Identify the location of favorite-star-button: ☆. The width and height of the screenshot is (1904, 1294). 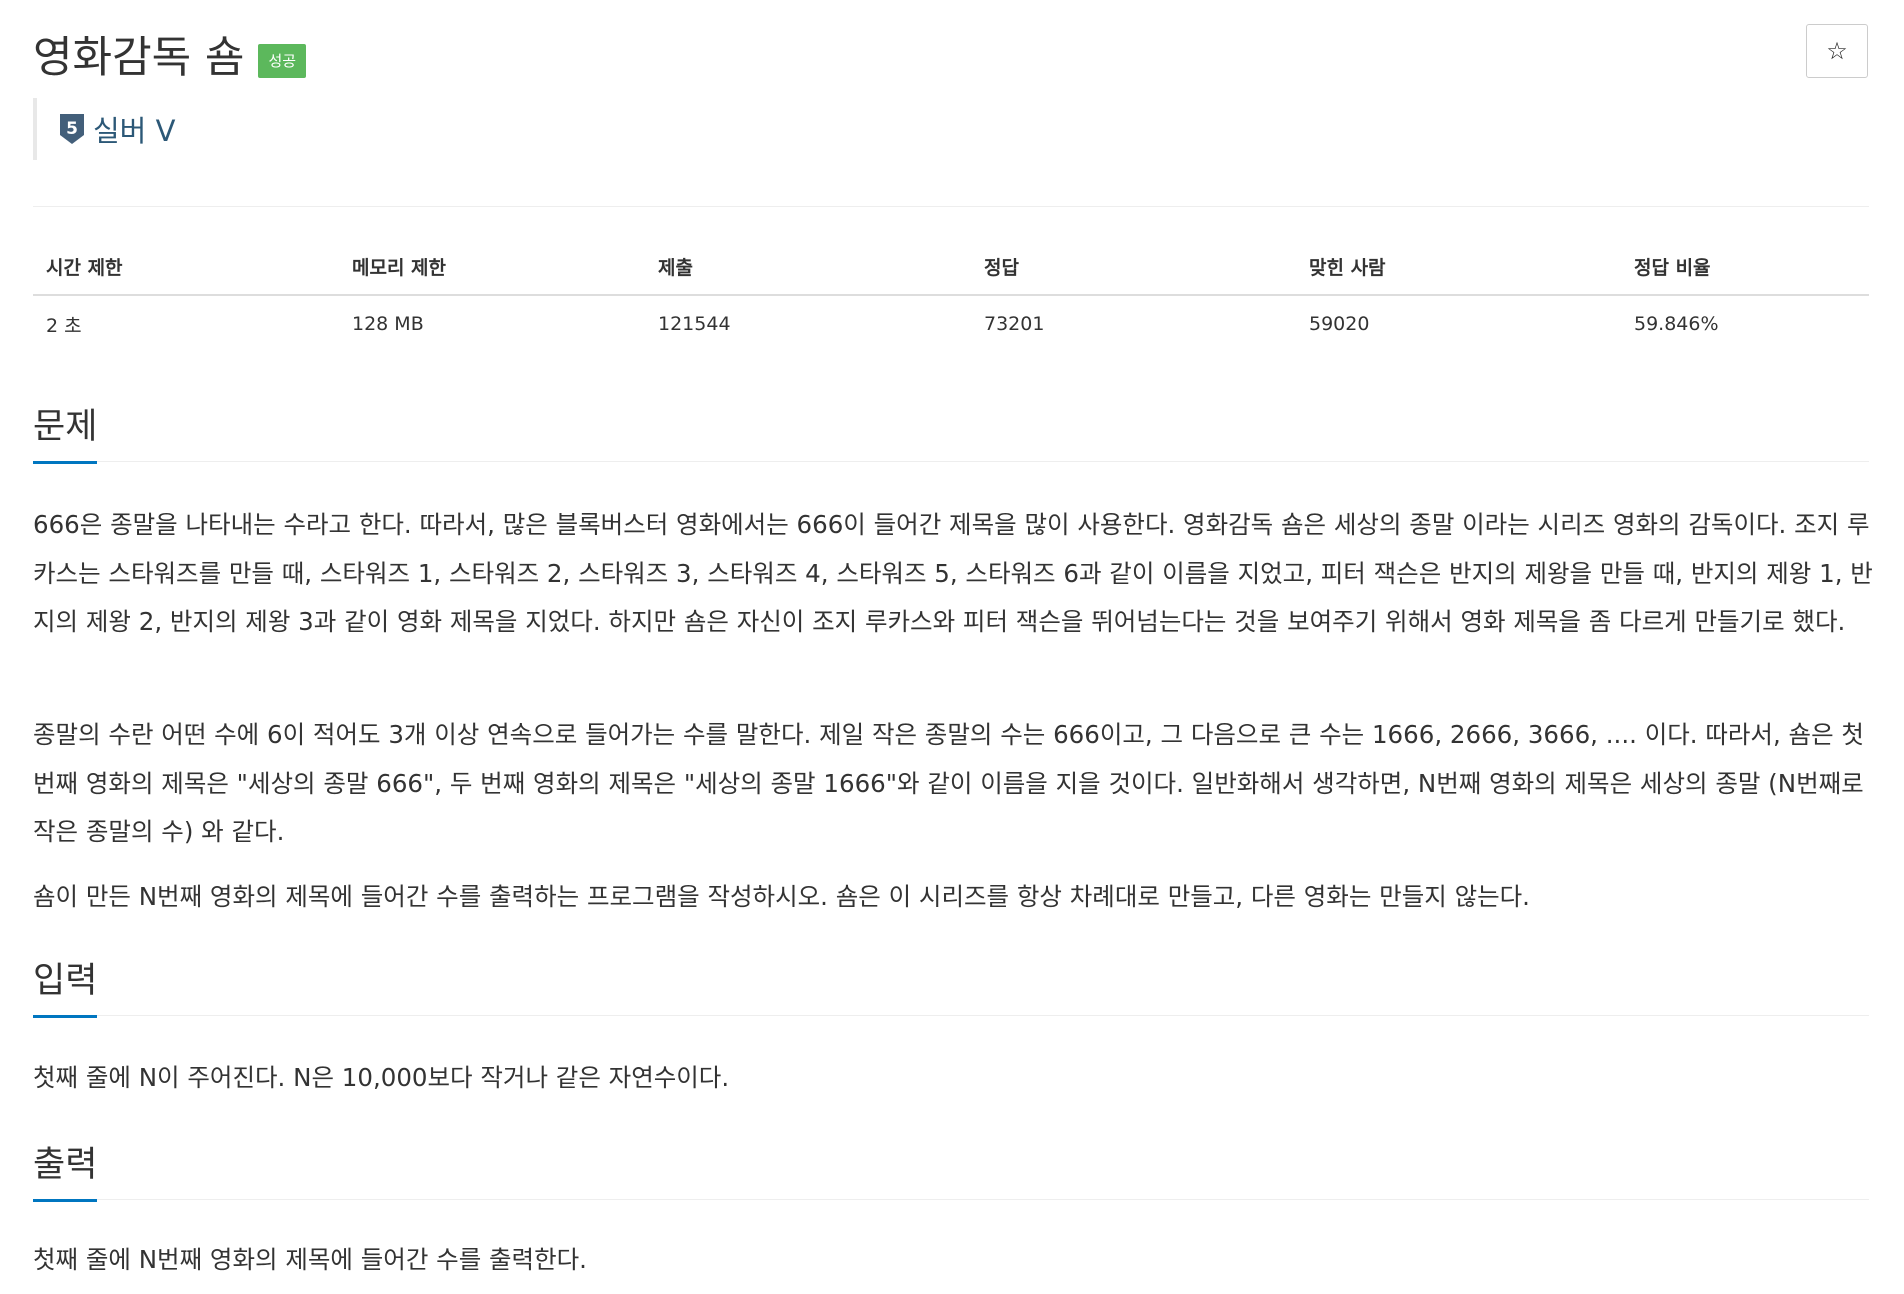
(1837, 51).